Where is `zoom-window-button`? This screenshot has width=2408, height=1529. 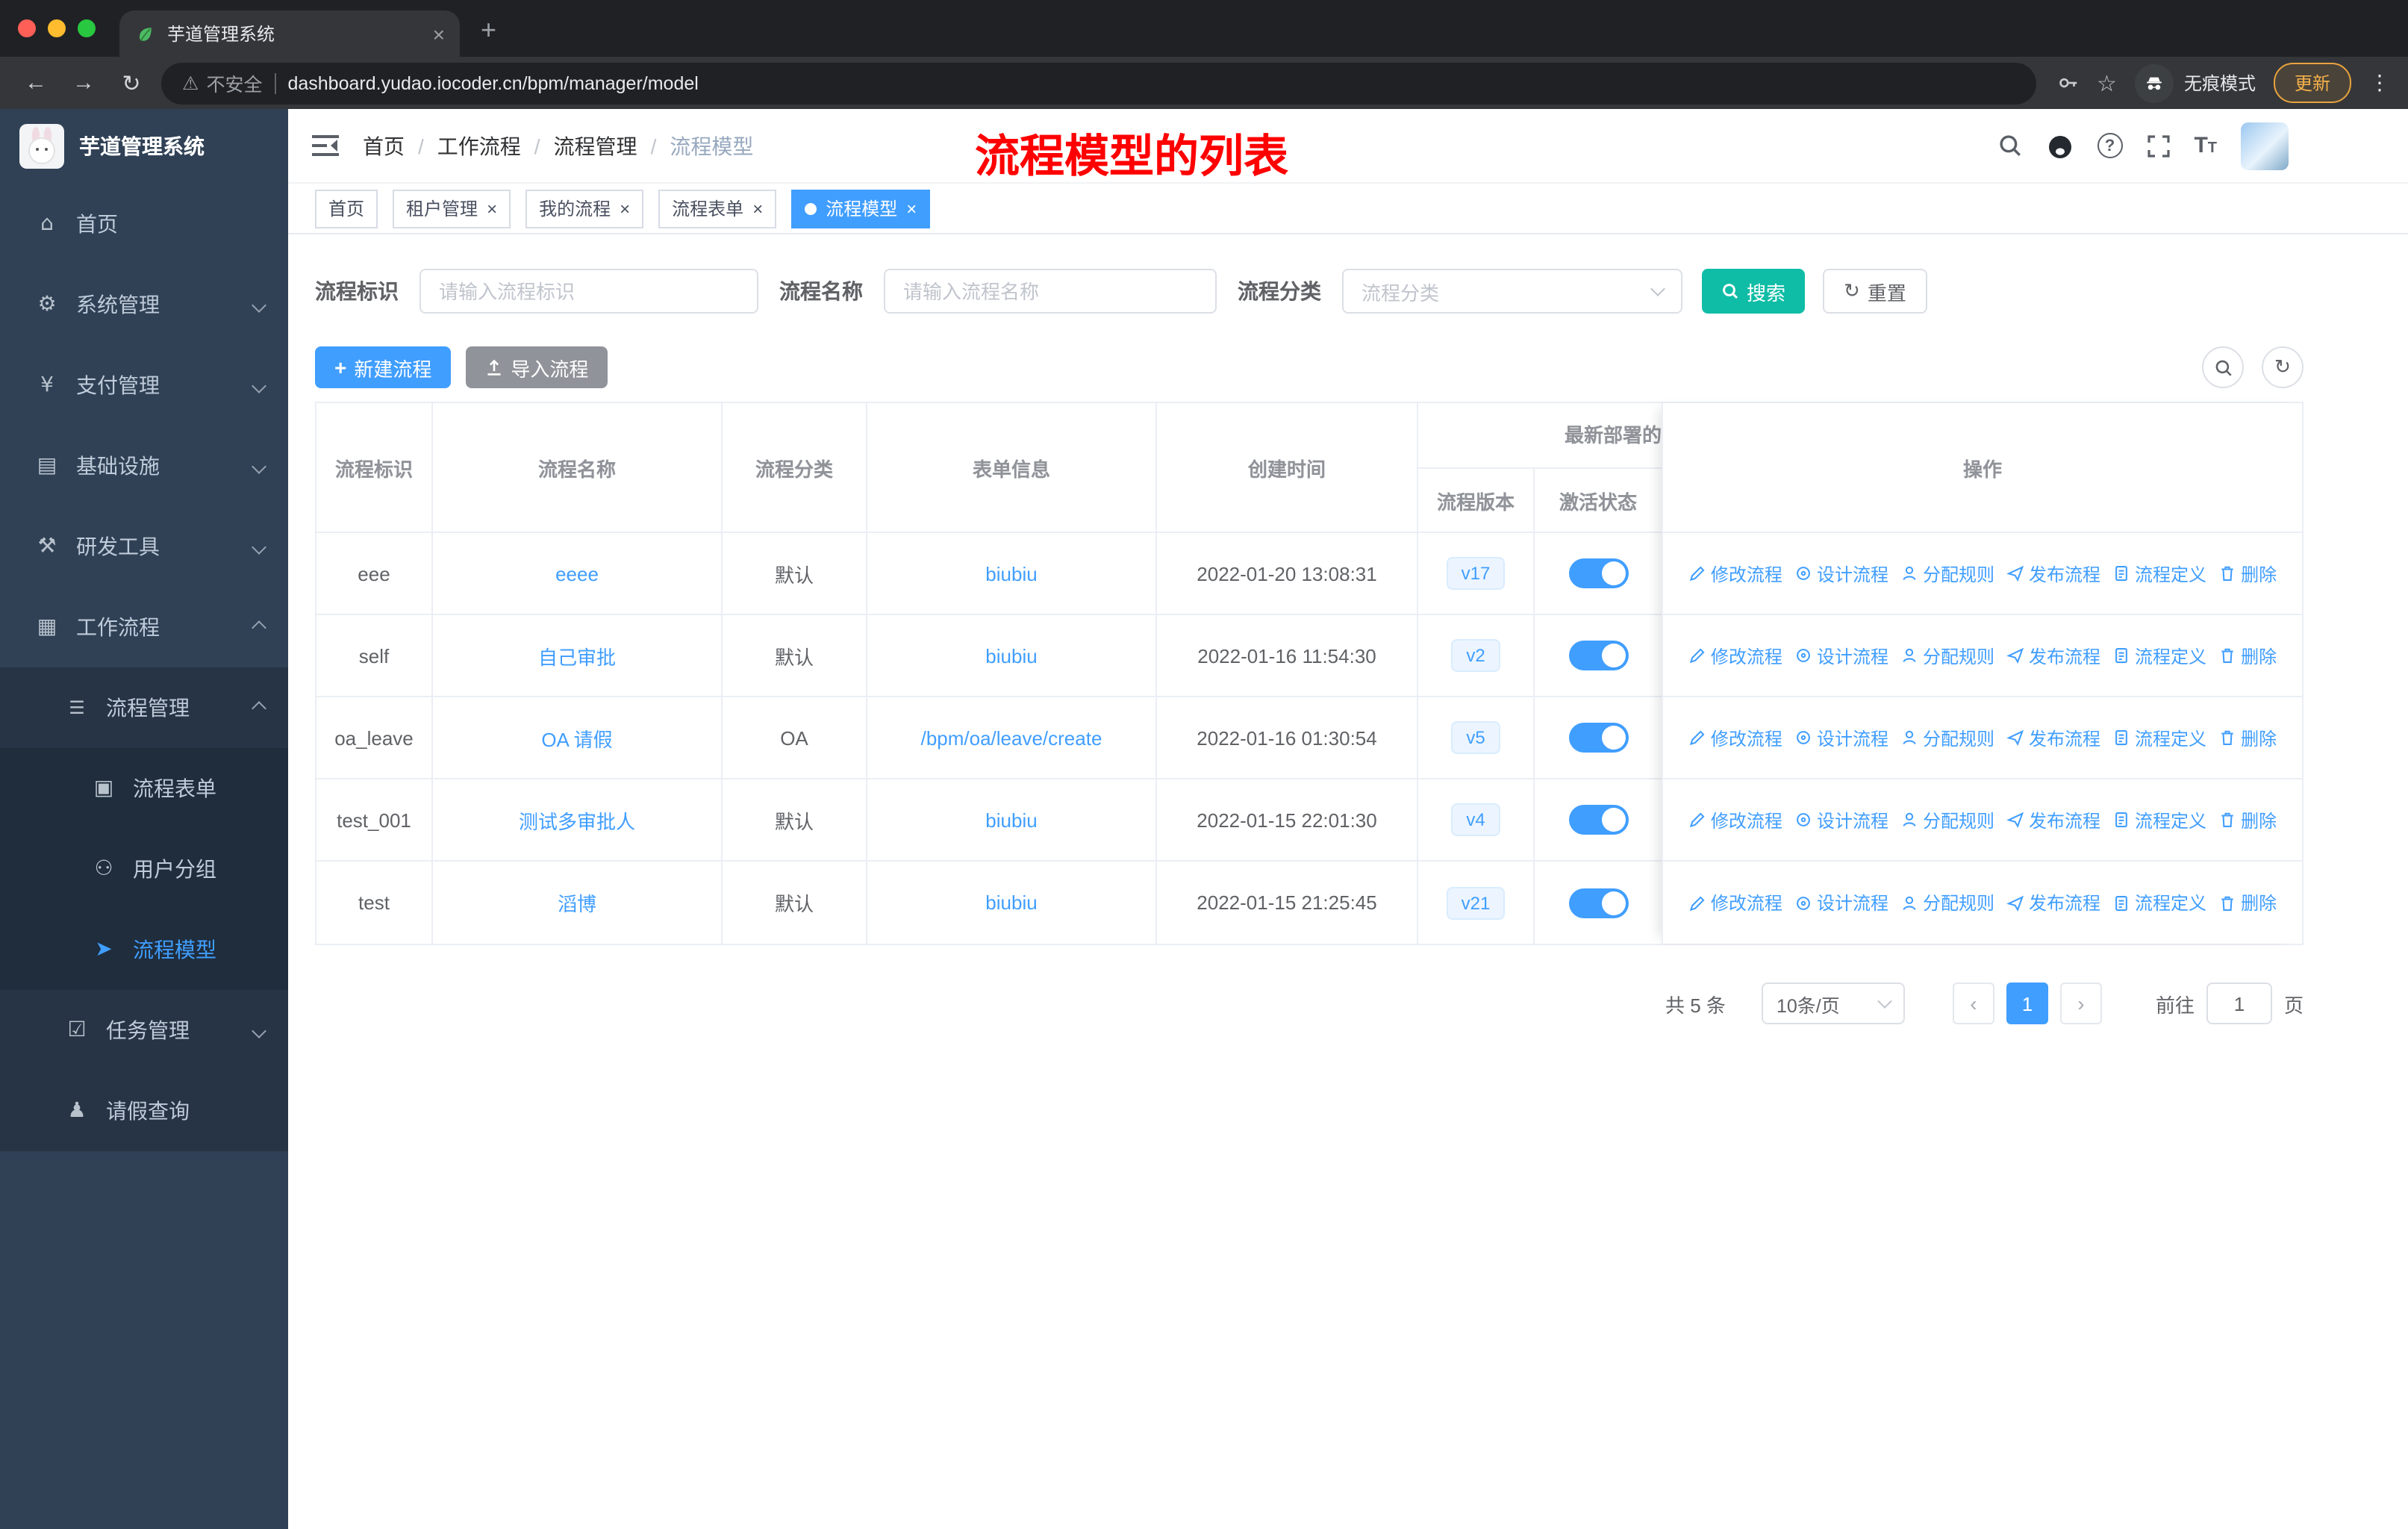 zoom-window-button is located at coordinates (87, 28).